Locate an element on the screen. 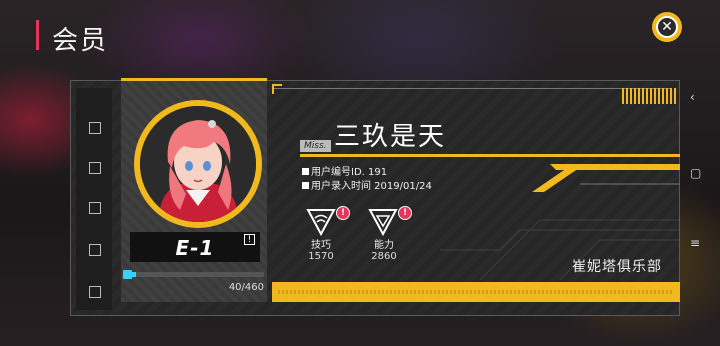  close-icon: ✕ is located at coordinates (667, 27).